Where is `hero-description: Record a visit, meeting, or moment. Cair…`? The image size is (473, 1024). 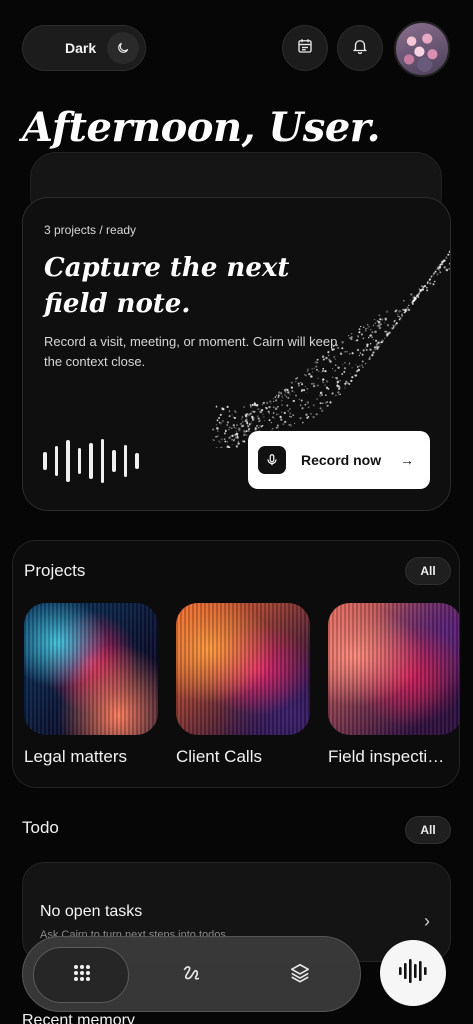 hero-description: Record a visit, meeting, or moment. Cair… is located at coordinates (191, 351).